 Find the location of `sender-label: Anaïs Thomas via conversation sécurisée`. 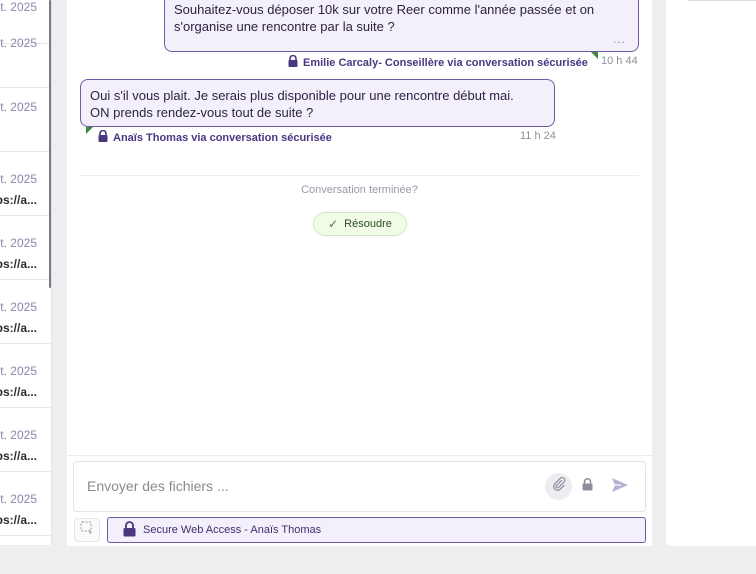

sender-label: Anaïs Thomas via conversation sécurisée is located at coordinates (222, 137).